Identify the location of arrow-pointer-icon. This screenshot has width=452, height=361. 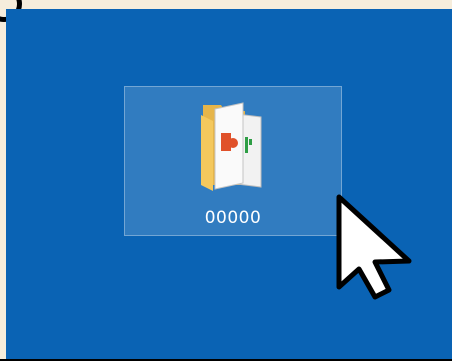
(374, 247).